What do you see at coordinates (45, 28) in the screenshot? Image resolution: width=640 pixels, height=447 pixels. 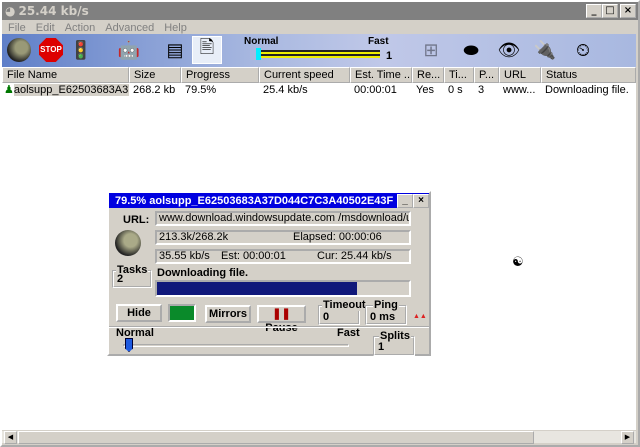 I see `menu-edit: Edit` at bounding box center [45, 28].